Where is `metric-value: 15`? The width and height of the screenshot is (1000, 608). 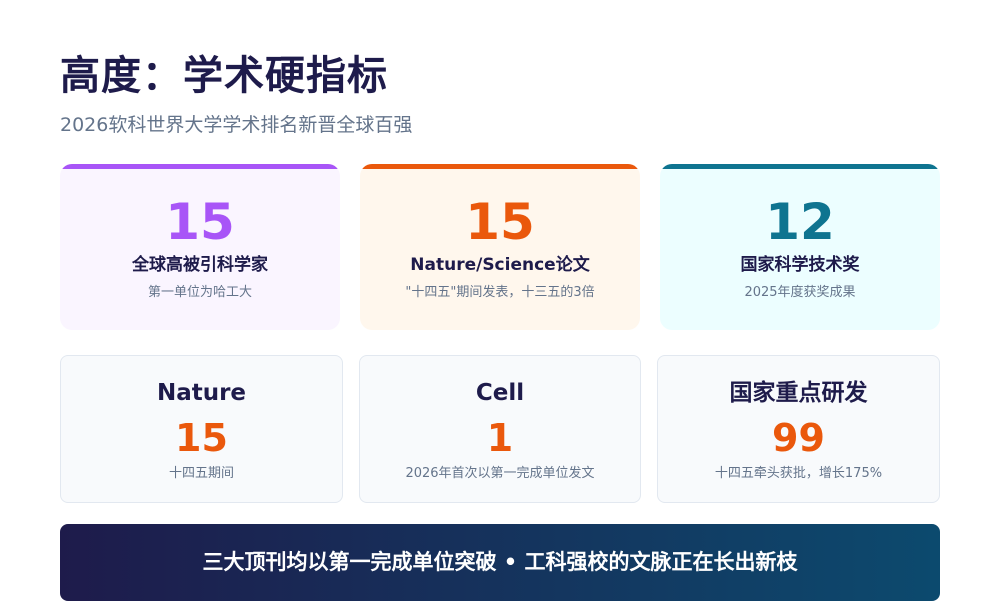 metric-value: 15 is located at coordinates (201, 438).